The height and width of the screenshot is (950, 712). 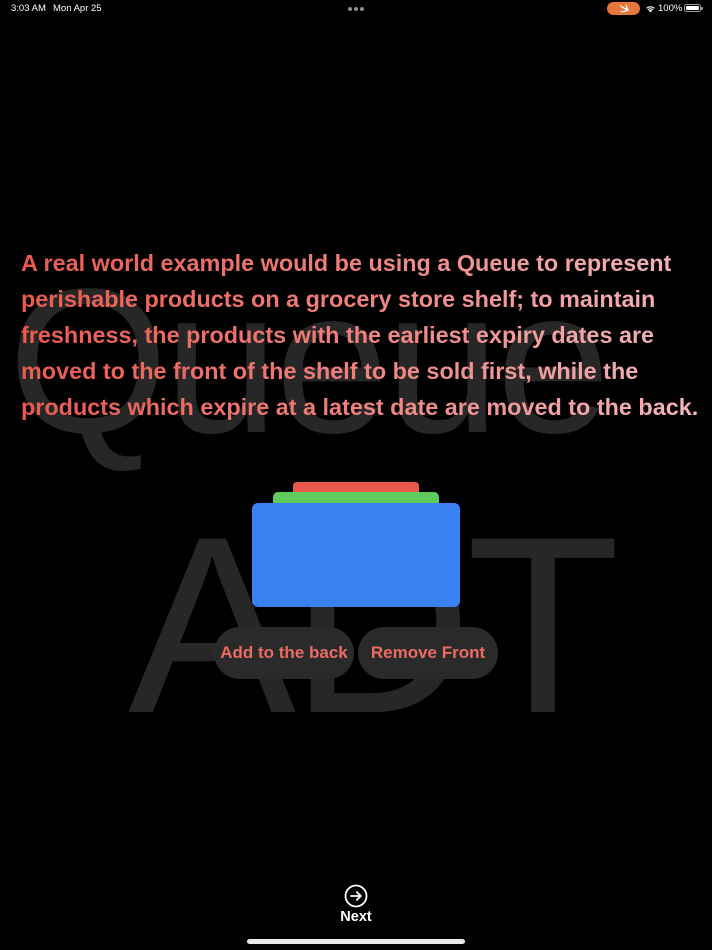 I want to click on queue-item-blue, so click(x=356, y=555).